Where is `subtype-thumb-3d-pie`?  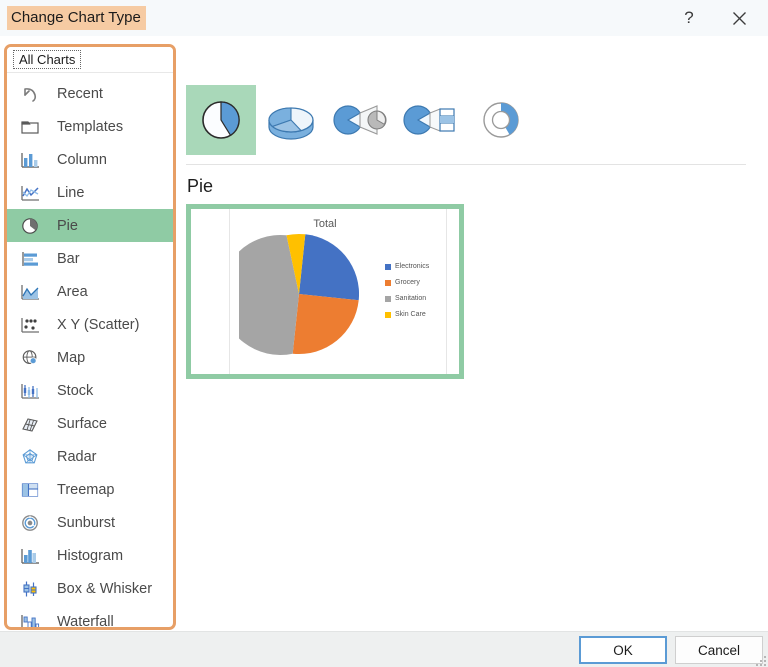 subtype-thumb-3d-pie is located at coordinates (291, 120).